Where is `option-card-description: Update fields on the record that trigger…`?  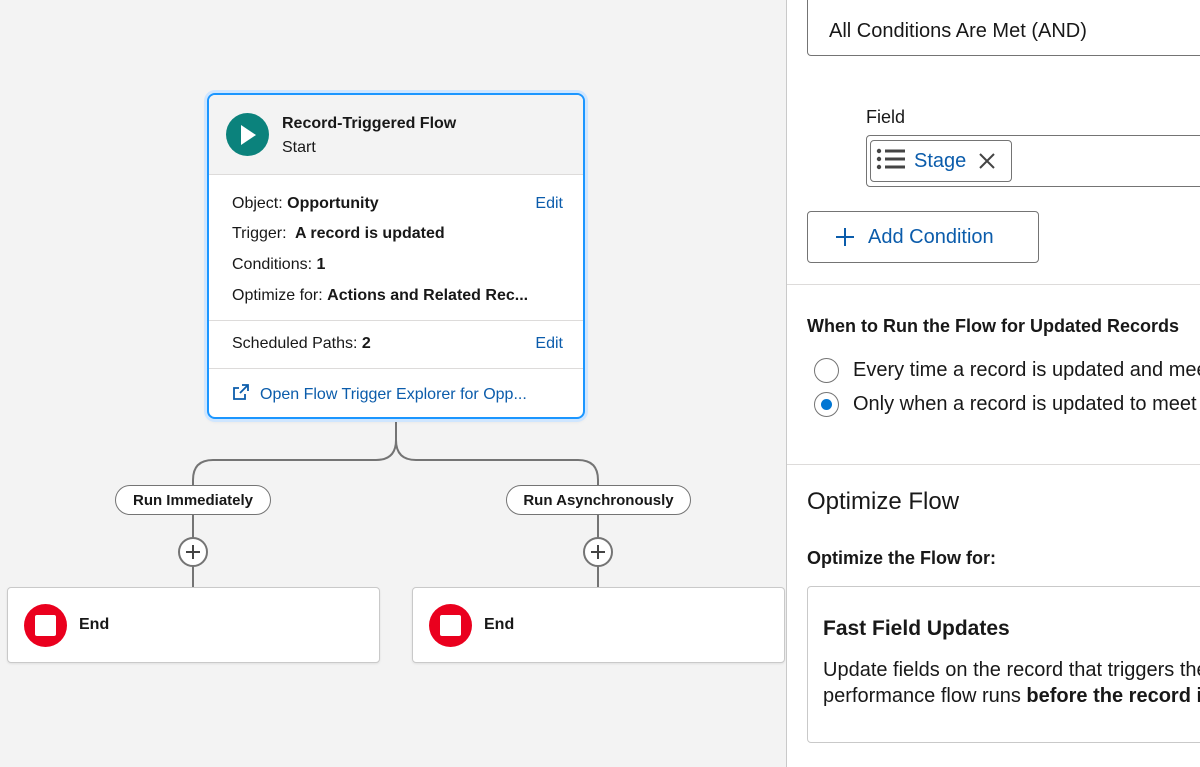 option-card-description: Update fields on the record that trigger… is located at coordinates (1011, 683).